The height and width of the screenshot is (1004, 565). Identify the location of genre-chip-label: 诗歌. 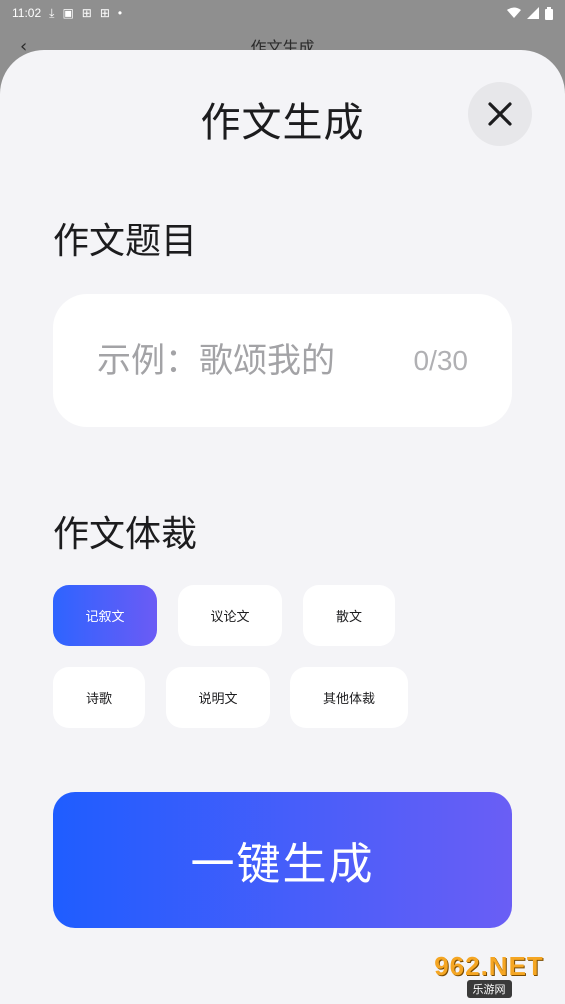
(98, 699).